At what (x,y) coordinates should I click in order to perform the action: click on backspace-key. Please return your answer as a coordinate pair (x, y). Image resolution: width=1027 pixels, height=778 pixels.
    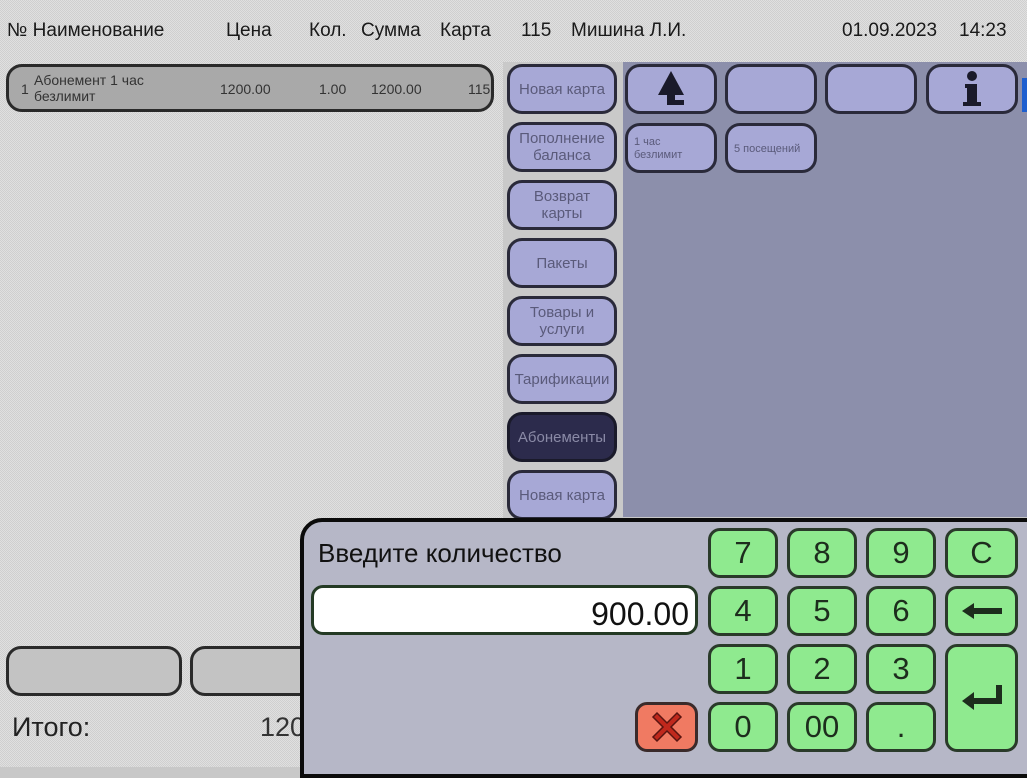
    Looking at the image, I should click on (981, 611).